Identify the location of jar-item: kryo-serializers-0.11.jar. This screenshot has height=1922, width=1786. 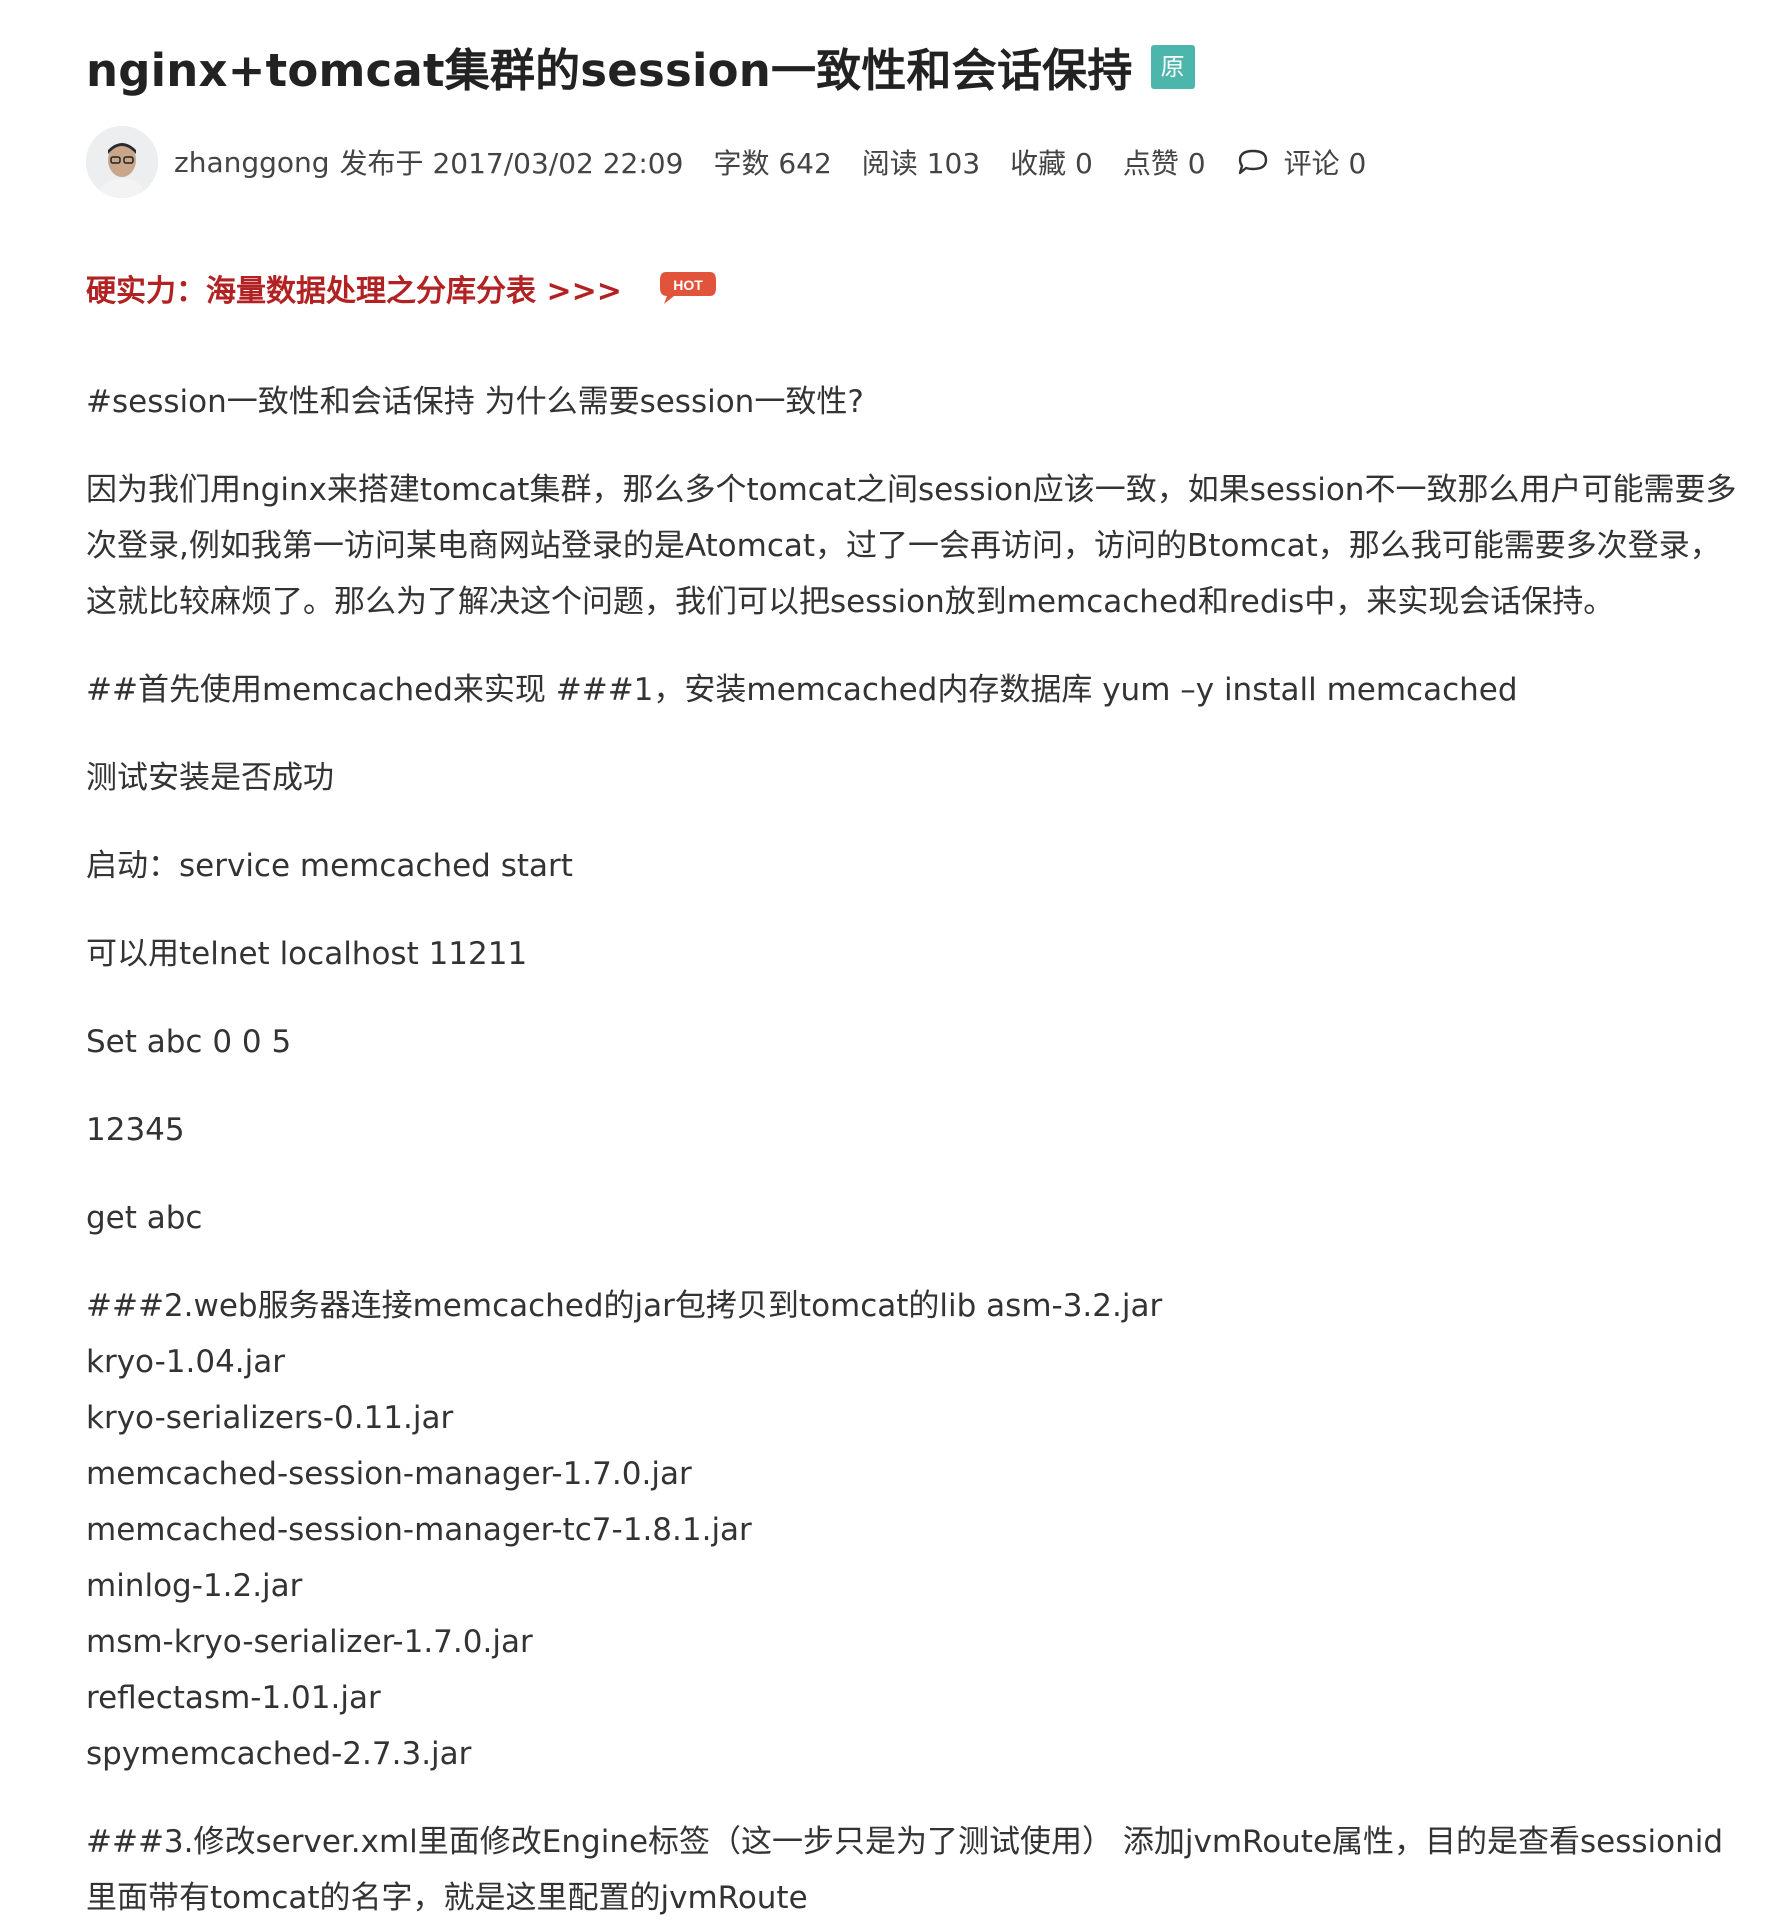
(270, 1418).